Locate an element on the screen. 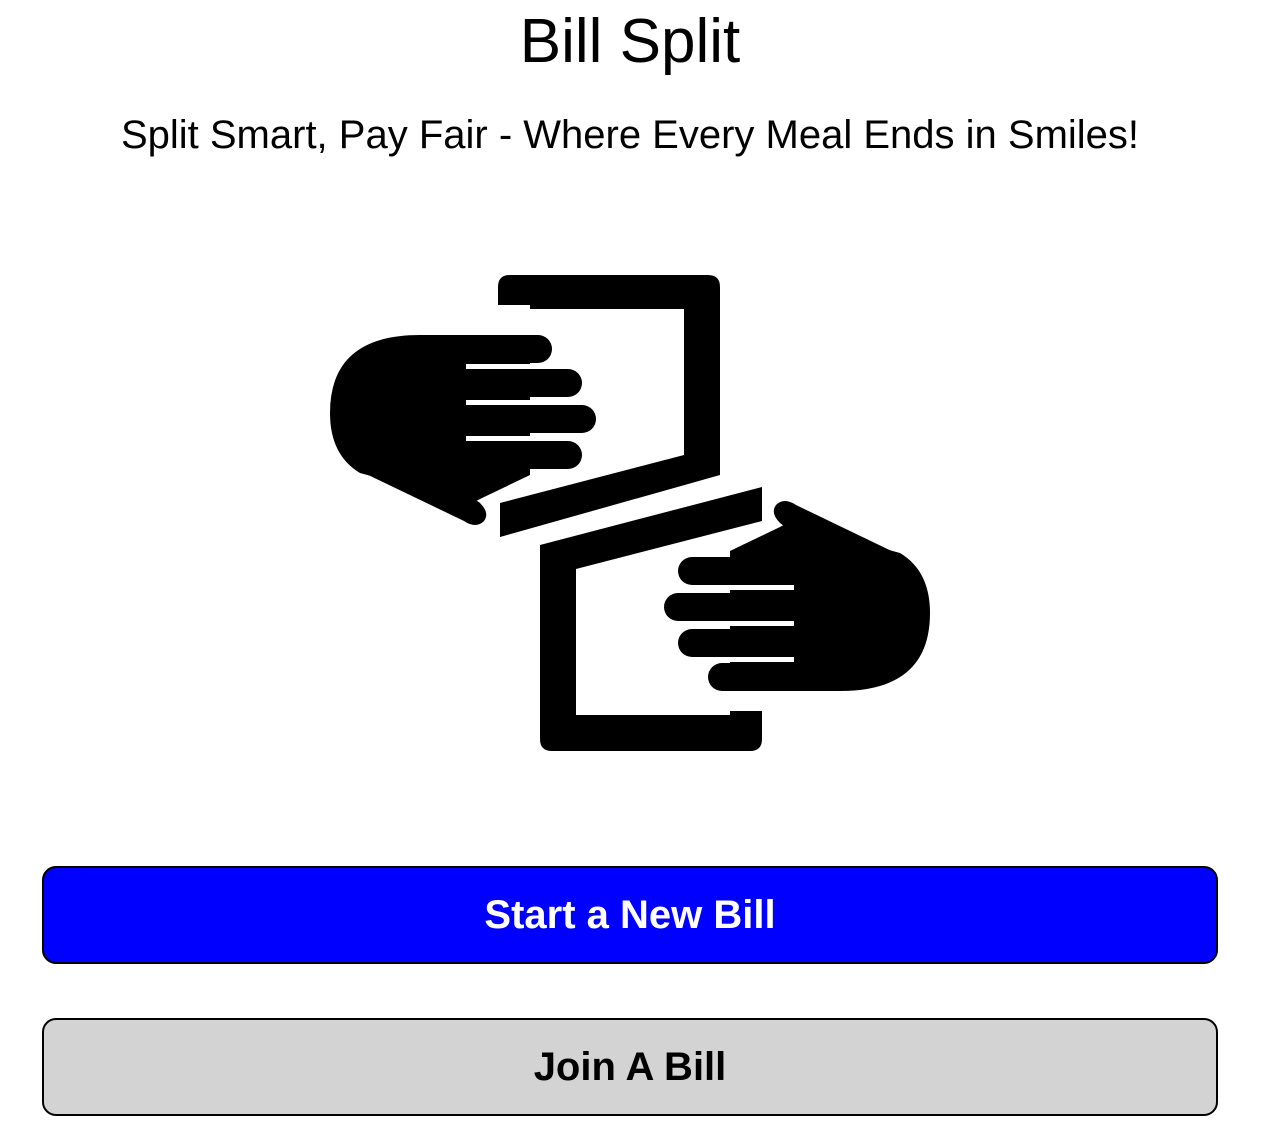 This screenshot has height=1147, width=1284. join-bill-button: Join A Bill is located at coordinates (630, 1067).